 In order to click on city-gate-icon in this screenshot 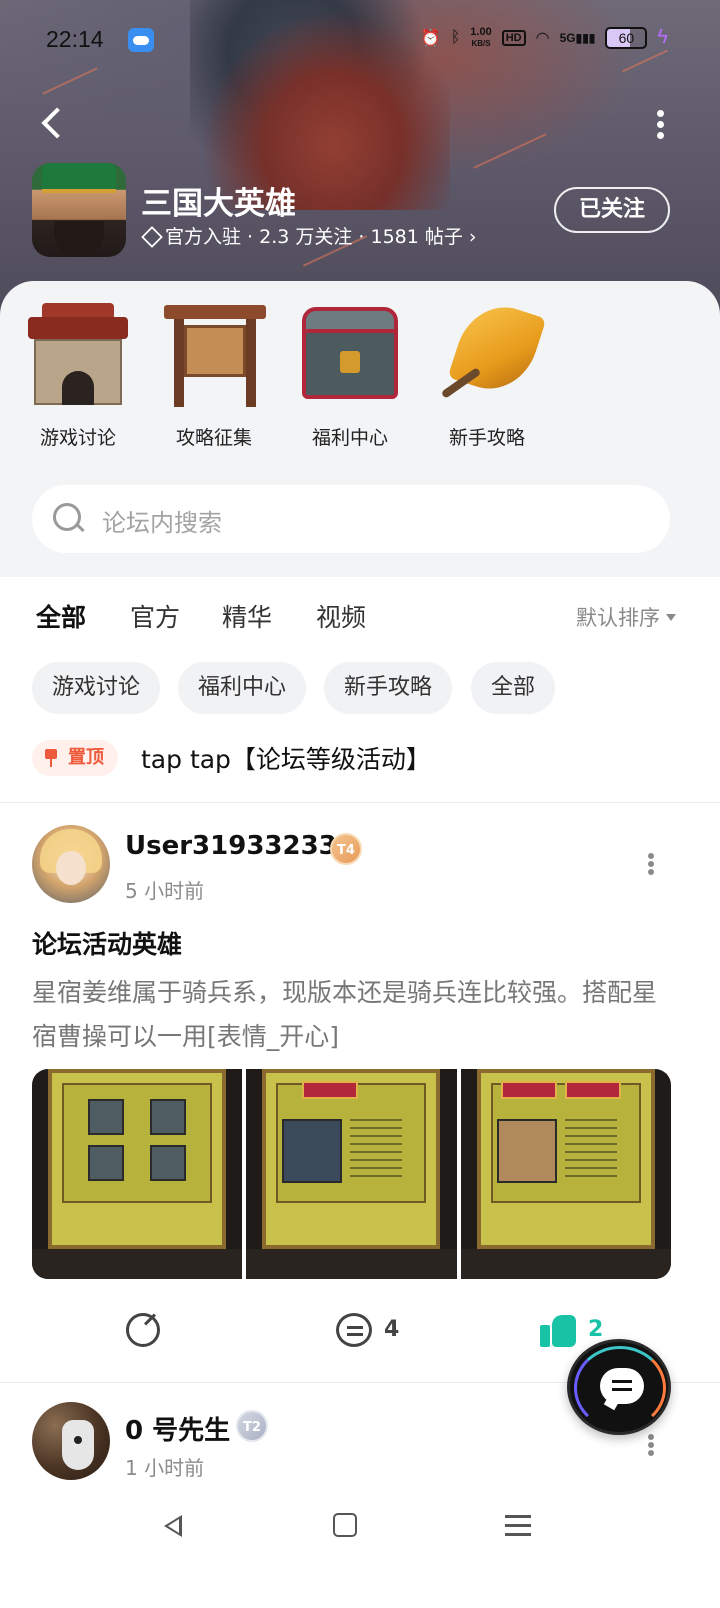, I will do `click(78, 355)`.